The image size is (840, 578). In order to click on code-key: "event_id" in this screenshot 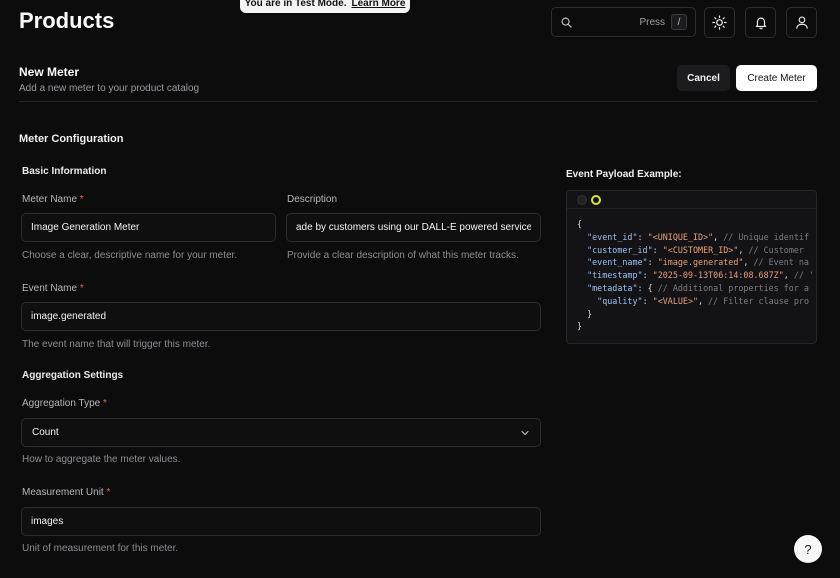, I will do `click(612, 236)`.